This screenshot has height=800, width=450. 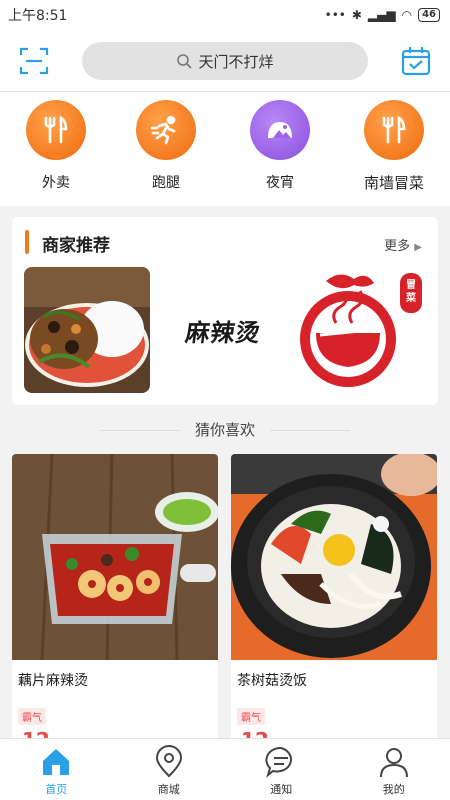 What do you see at coordinates (38, 16) in the screenshot?
I see `status-time: 上午8:51` at bounding box center [38, 16].